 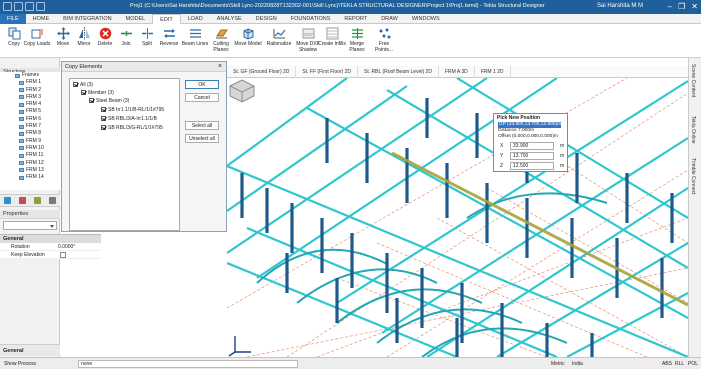 I want to click on tree-item-frm: FRM 8, so click(x=30, y=133).